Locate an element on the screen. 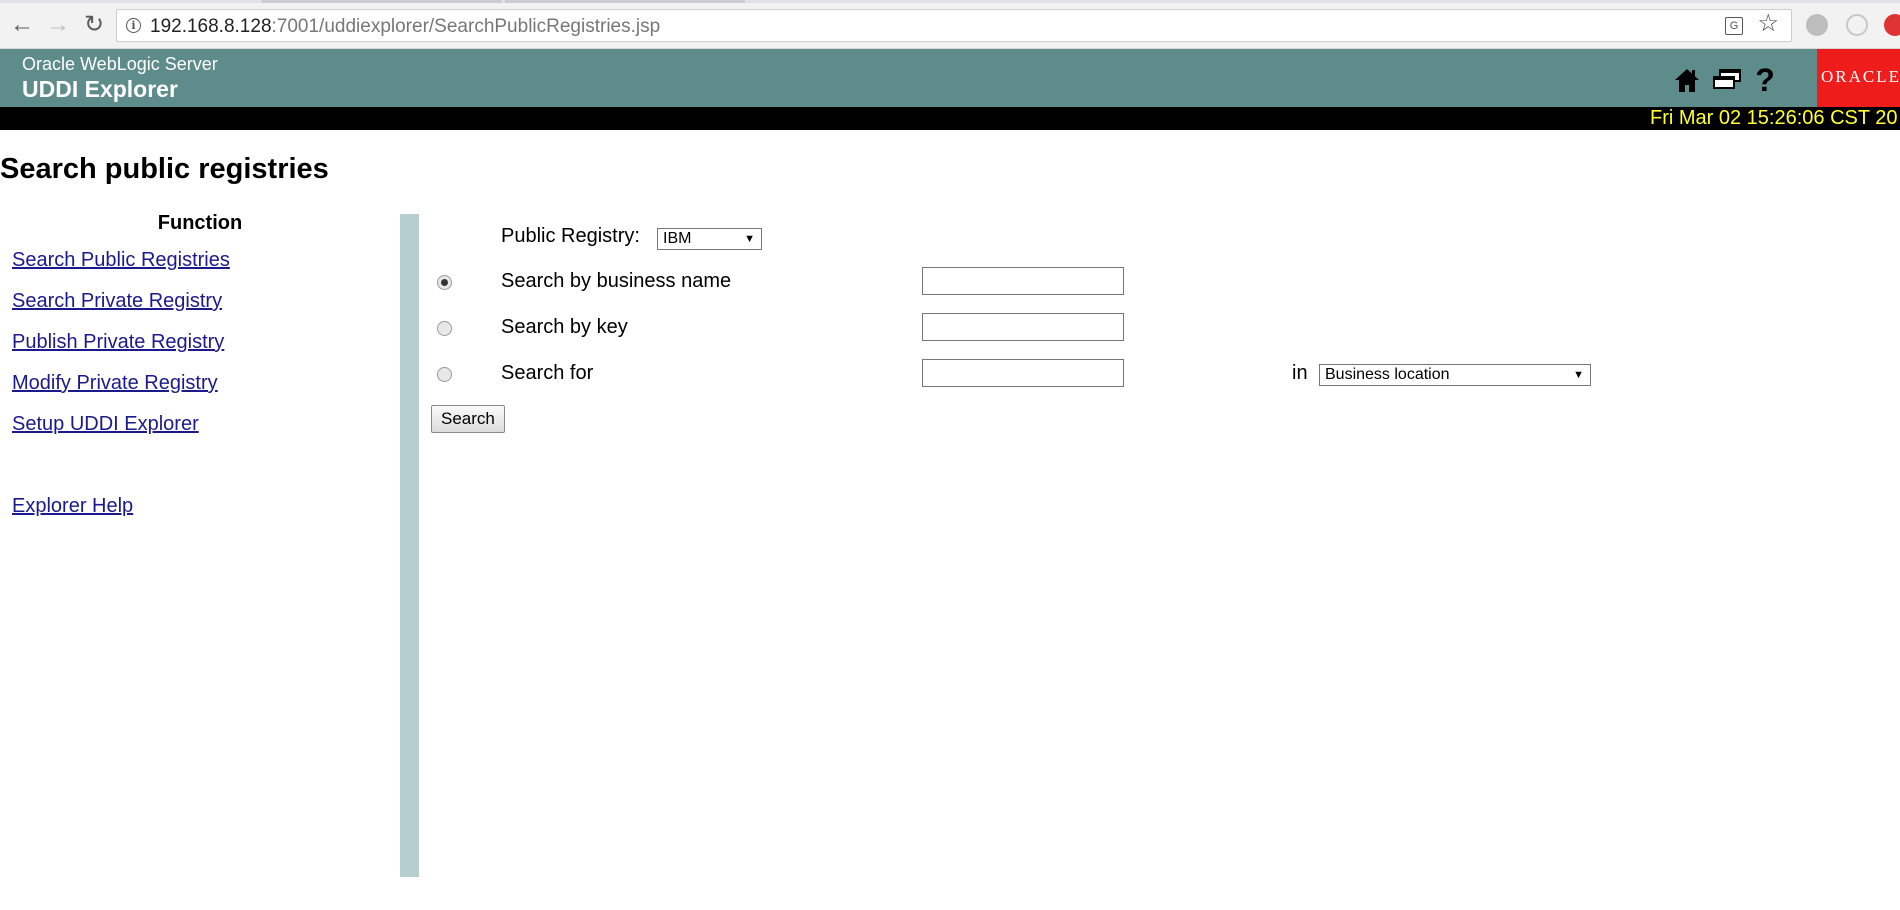 Image resolution: width=1900 pixels, height=910 pixels. url-host: 192.168.8.128 is located at coordinates (211, 26).